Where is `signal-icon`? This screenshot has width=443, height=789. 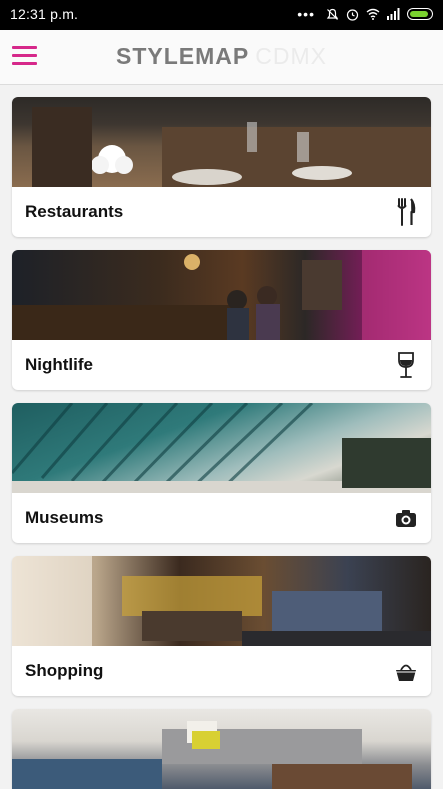 signal-icon is located at coordinates (393, 14).